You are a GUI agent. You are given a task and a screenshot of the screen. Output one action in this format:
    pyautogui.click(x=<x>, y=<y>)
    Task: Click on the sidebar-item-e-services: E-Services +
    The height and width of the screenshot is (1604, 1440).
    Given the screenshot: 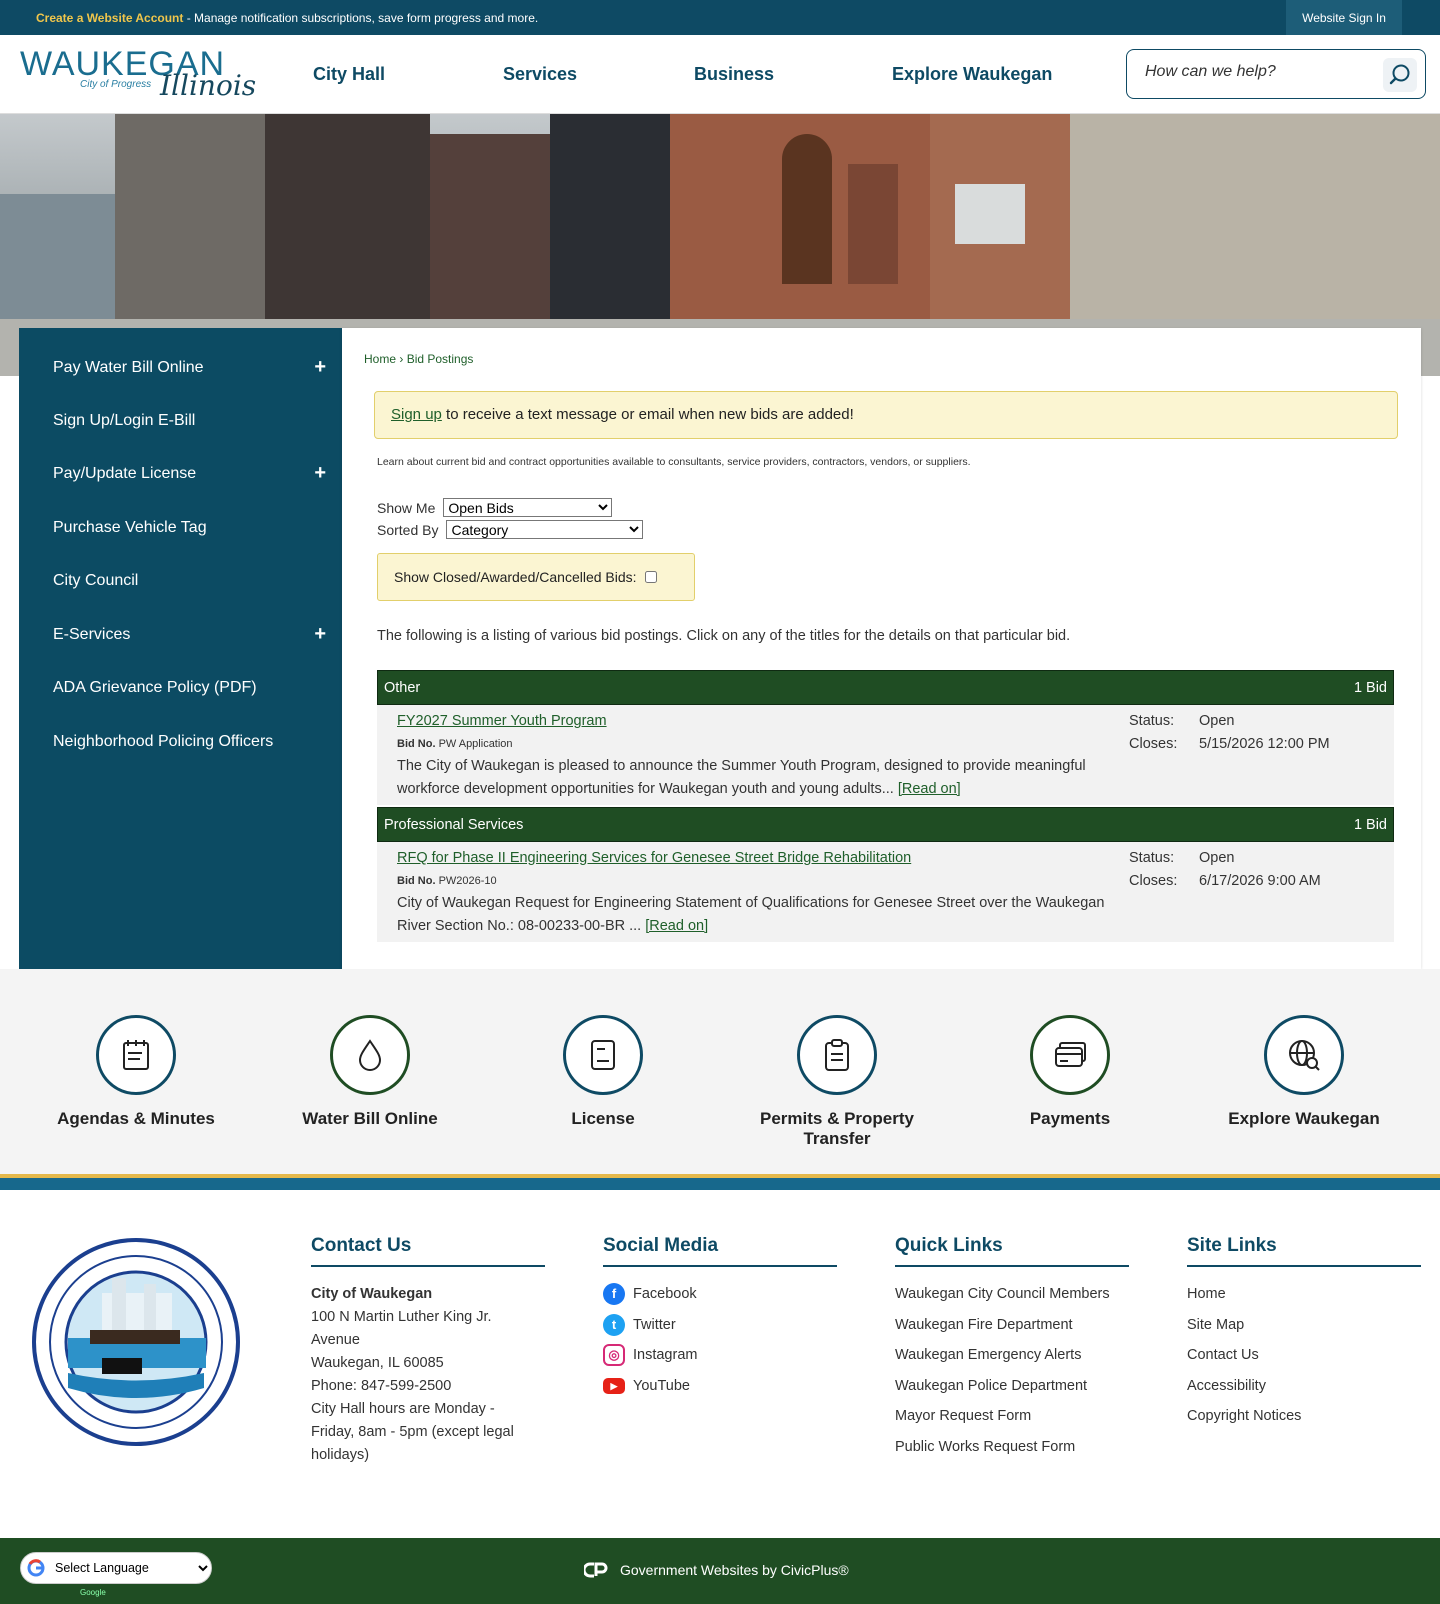 What is the action you would take?
    pyautogui.click(x=180, y=635)
    